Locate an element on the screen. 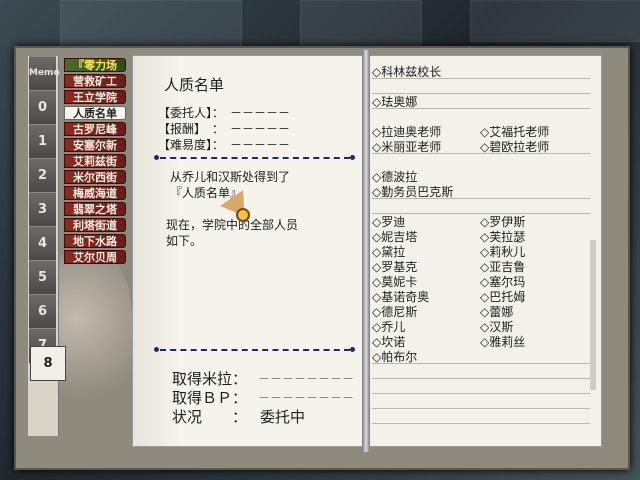 Image resolution: width=640 pixels, height=480 pixels. ruin-roof is located at coordinates (555, 21).